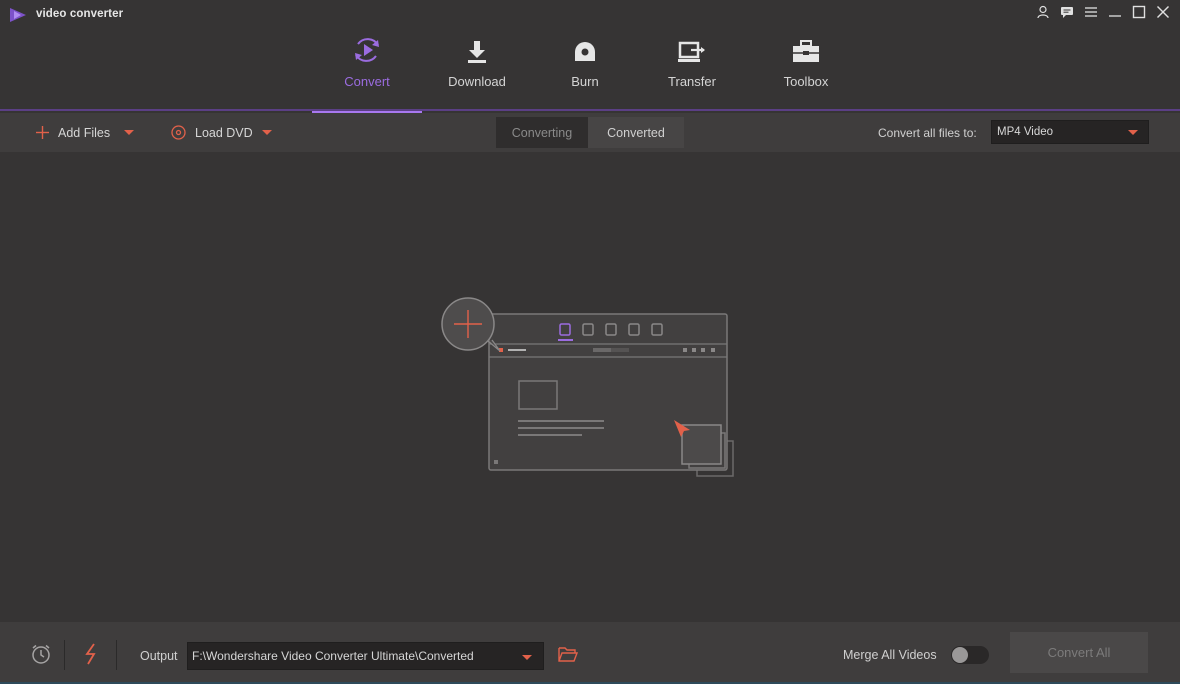 The width and height of the screenshot is (1180, 684). Describe the element at coordinates (692, 68) in the screenshot. I see `nav-transfer: Transfer` at that location.